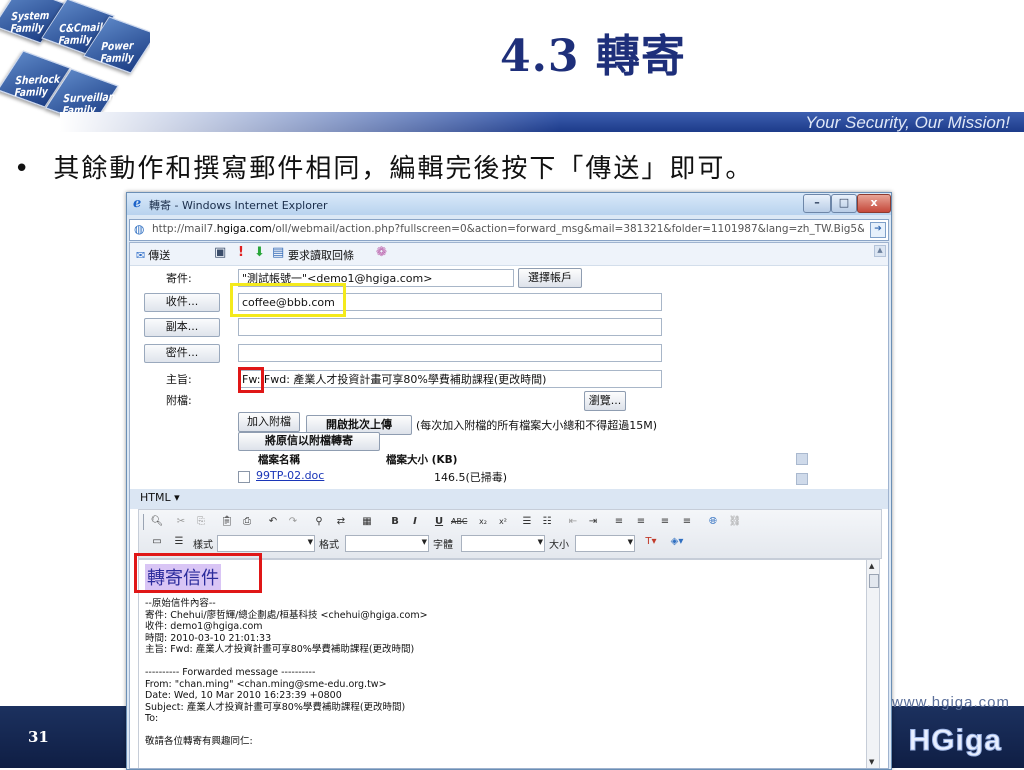  What do you see at coordinates (179, 542) in the screenshot?
I see `special-char-icon: ☰` at bounding box center [179, 542].